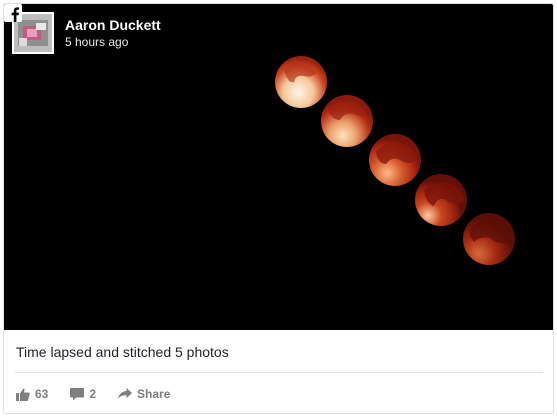 The height and width of the screenshot is (417, 557). Describe the element at coordinates (42, 394) in the screenshot. I see `like-count: 63` at that location.